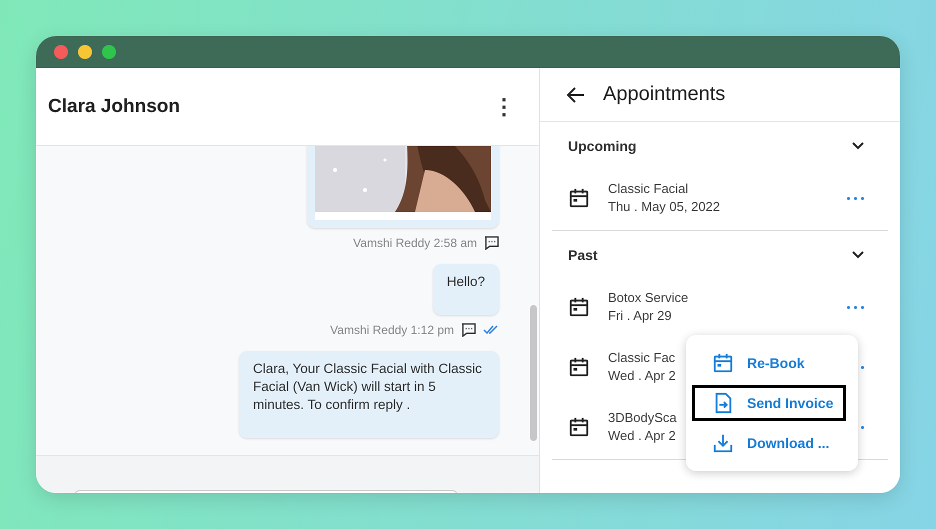  Describe the element at coordinates (642, 358) in the screenshot. I see `appointment-name: Classic Fac` at that location.